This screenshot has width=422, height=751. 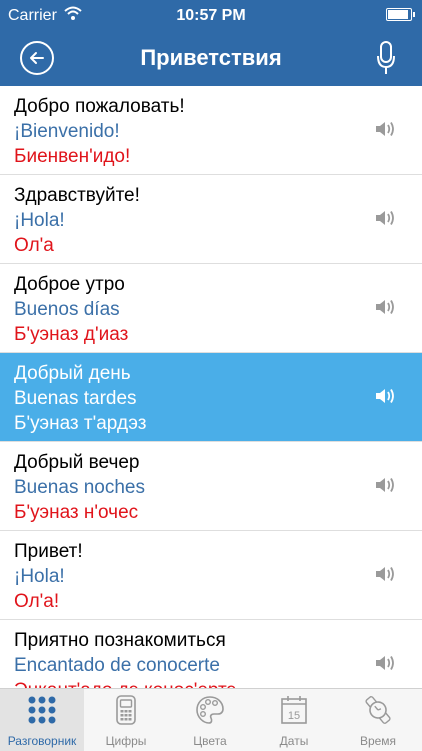 I want to click on tab-time: Время, so click(x=378, y=720).